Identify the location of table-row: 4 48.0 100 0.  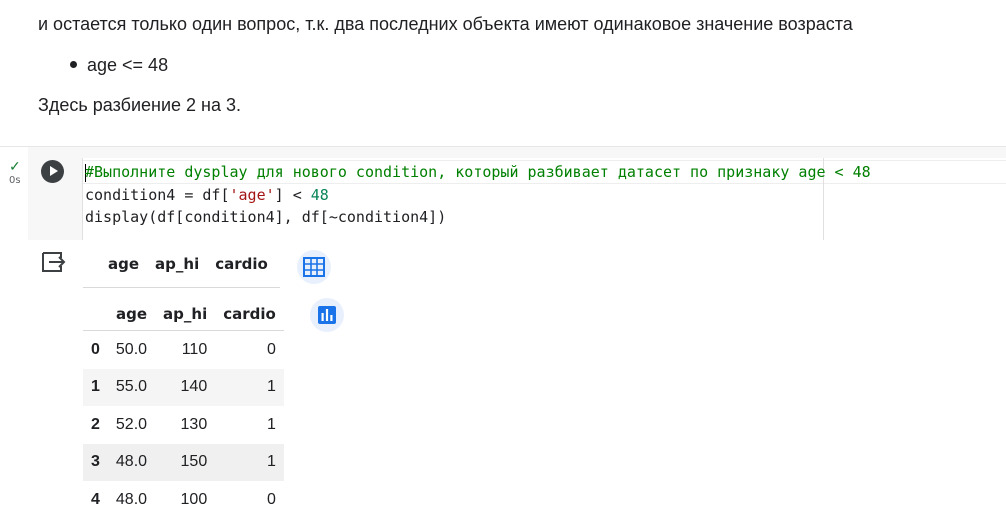
(183, 500).